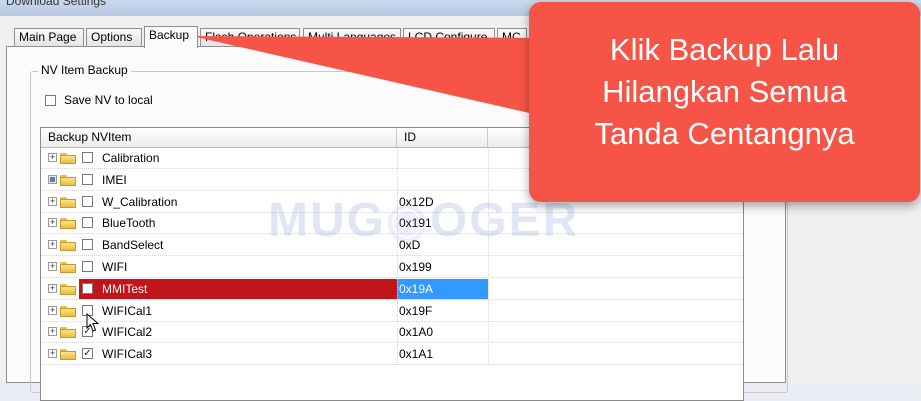  What do you see at coordinates (171, 37) in the screenshot?
I see `tab-backup: Backup` at bounding box center [171, 37].